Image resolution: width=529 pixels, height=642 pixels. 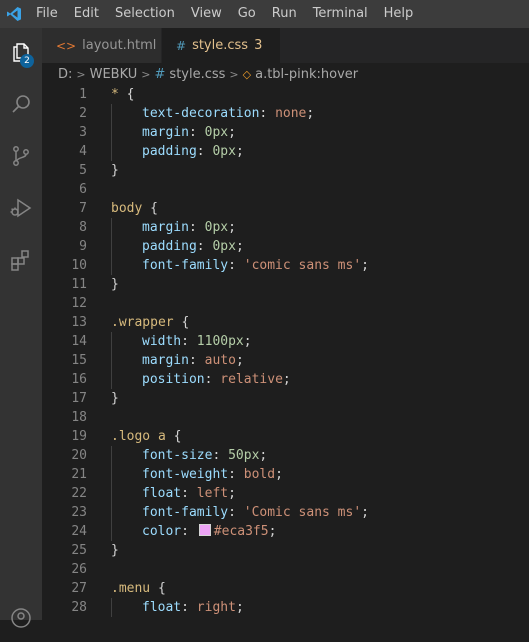 I want to click on code-line: 6, so click(x=285, y=189).